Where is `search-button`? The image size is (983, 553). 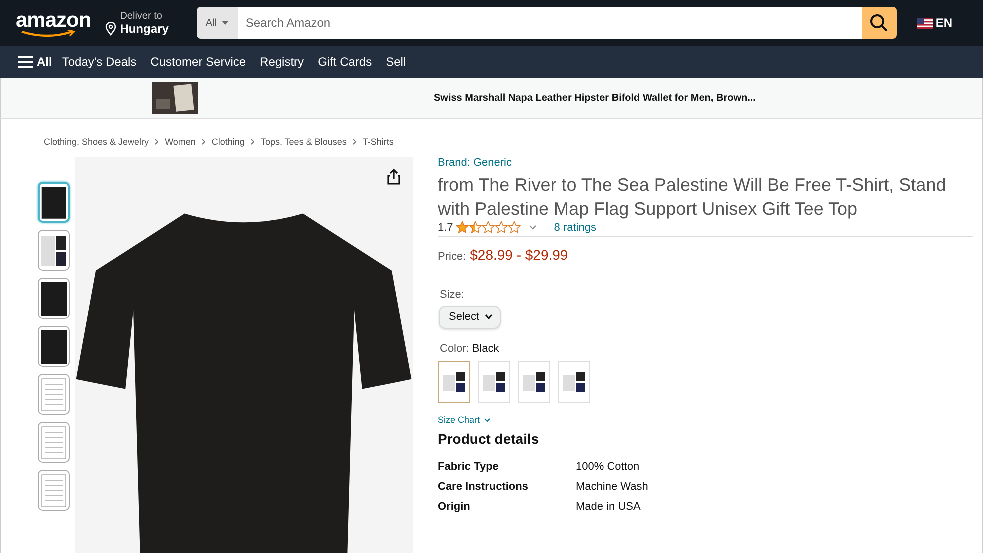
search-button is located at coordinates (879, 23).